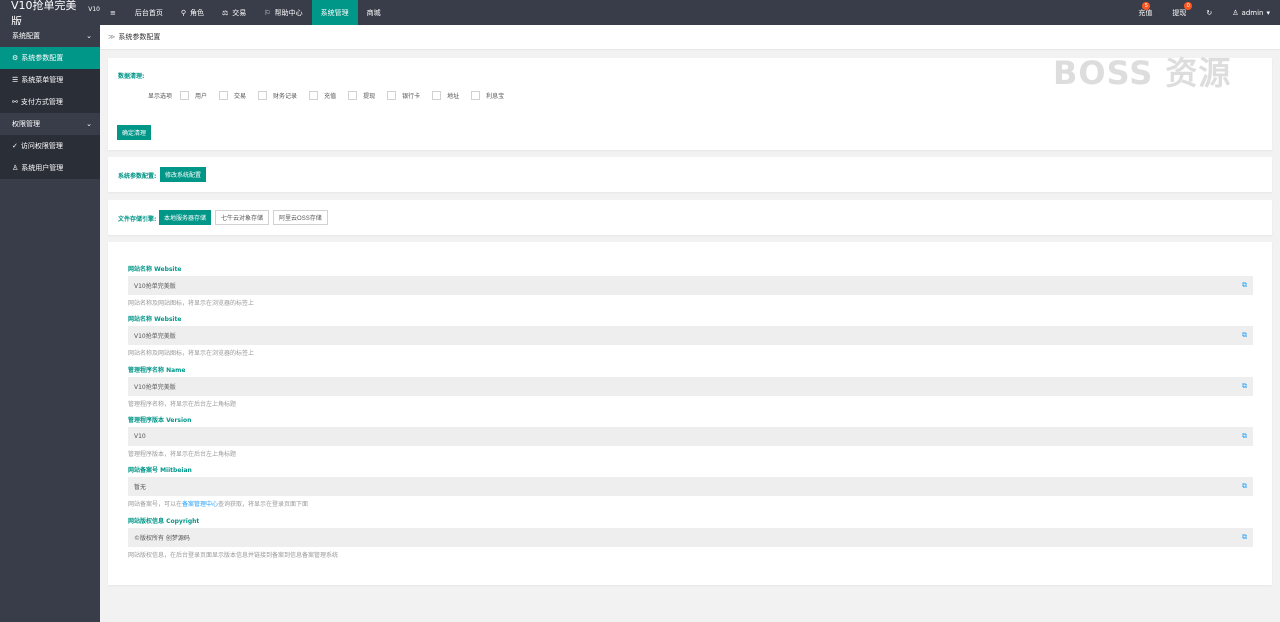  I want to click on sidebar-item-payment: ⚯ 支付方式管理, so click(50, 102).